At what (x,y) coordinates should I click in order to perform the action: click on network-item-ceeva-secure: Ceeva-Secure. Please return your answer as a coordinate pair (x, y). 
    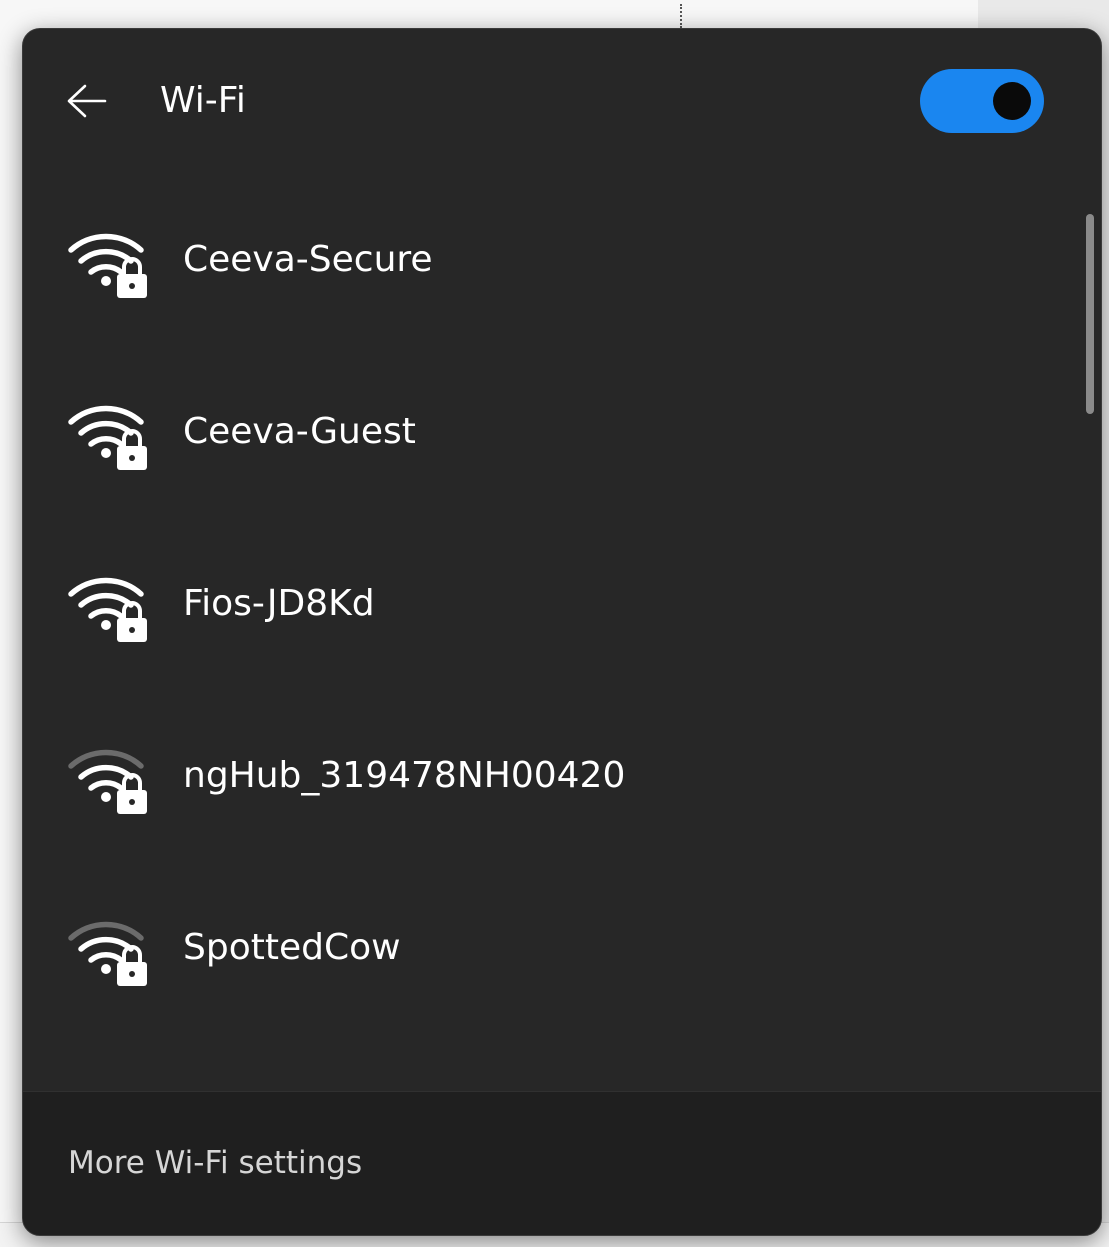
    Looking at the image, I should click on (553, 259).